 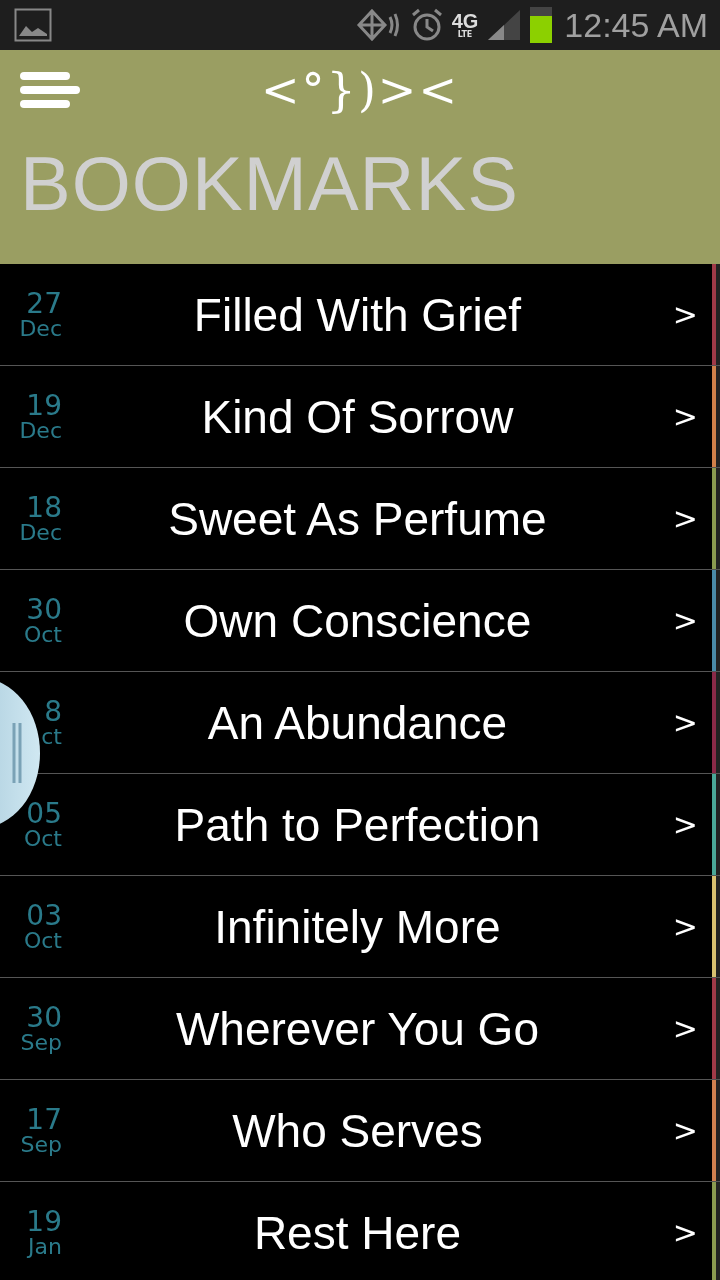 I want to click on bookmark-day: 18, so click(x=44, y=507).